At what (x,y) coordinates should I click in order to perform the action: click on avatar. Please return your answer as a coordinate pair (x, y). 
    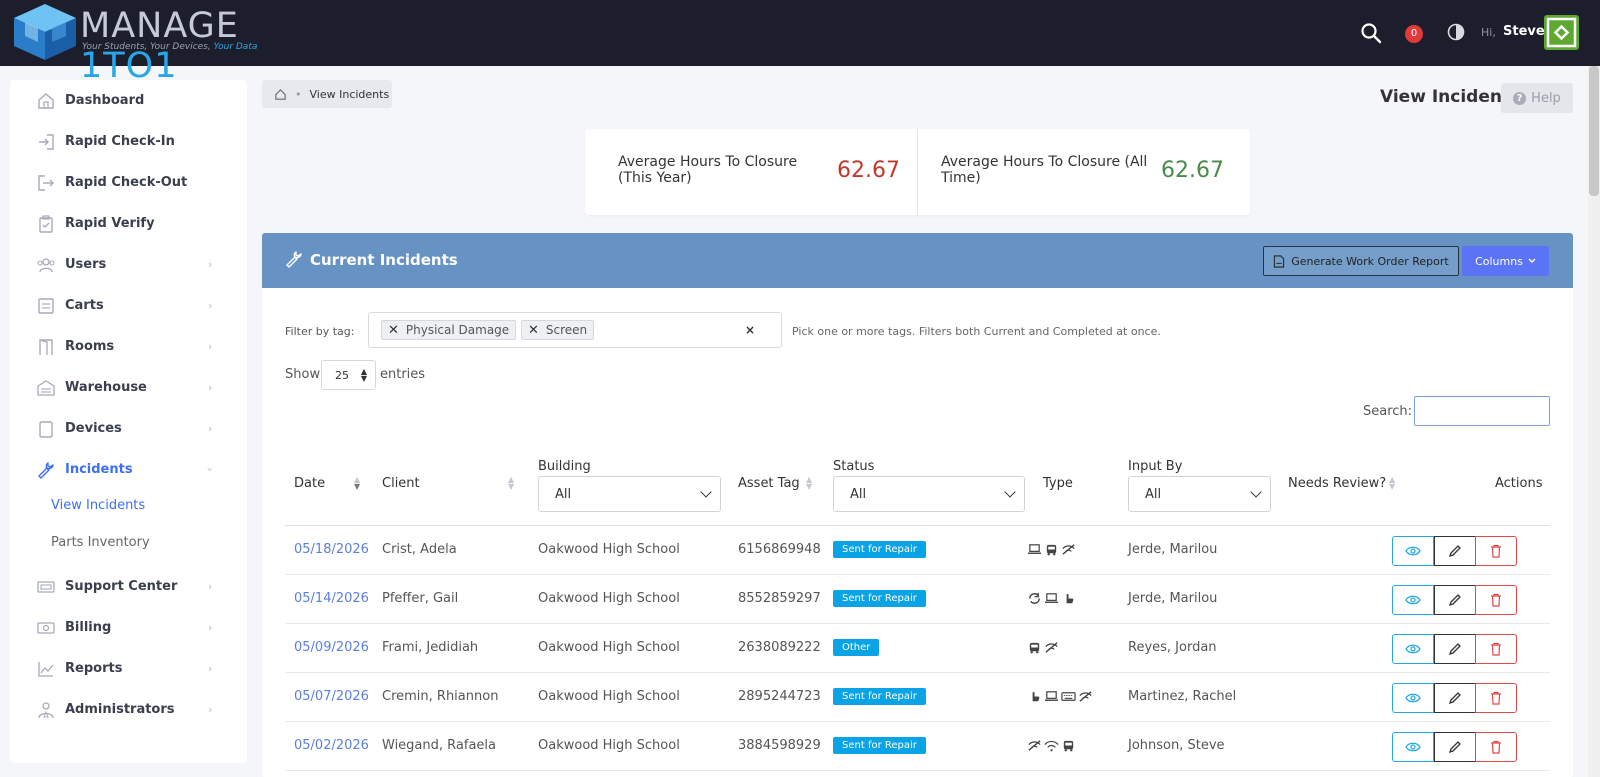
    Looking at the image, I should click on (1561, 32).